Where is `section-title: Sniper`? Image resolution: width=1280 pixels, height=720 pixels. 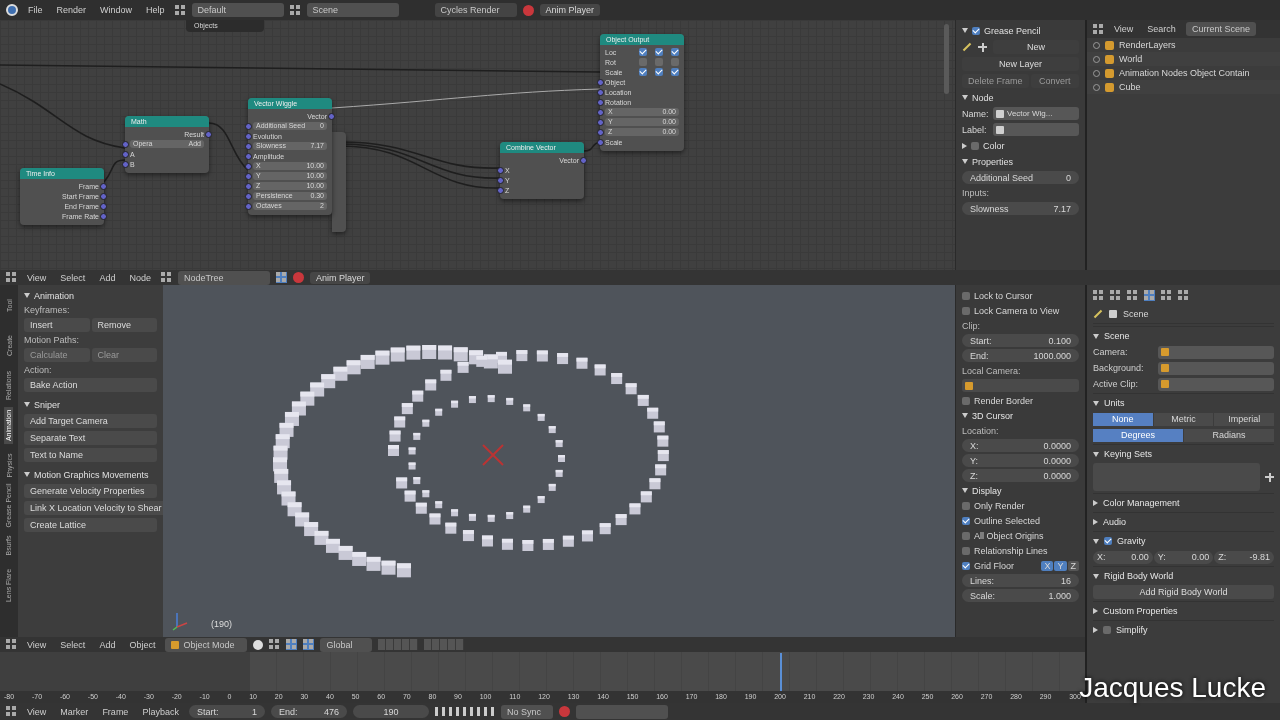 section-title: Sniper is located at coordinates (47, 404).